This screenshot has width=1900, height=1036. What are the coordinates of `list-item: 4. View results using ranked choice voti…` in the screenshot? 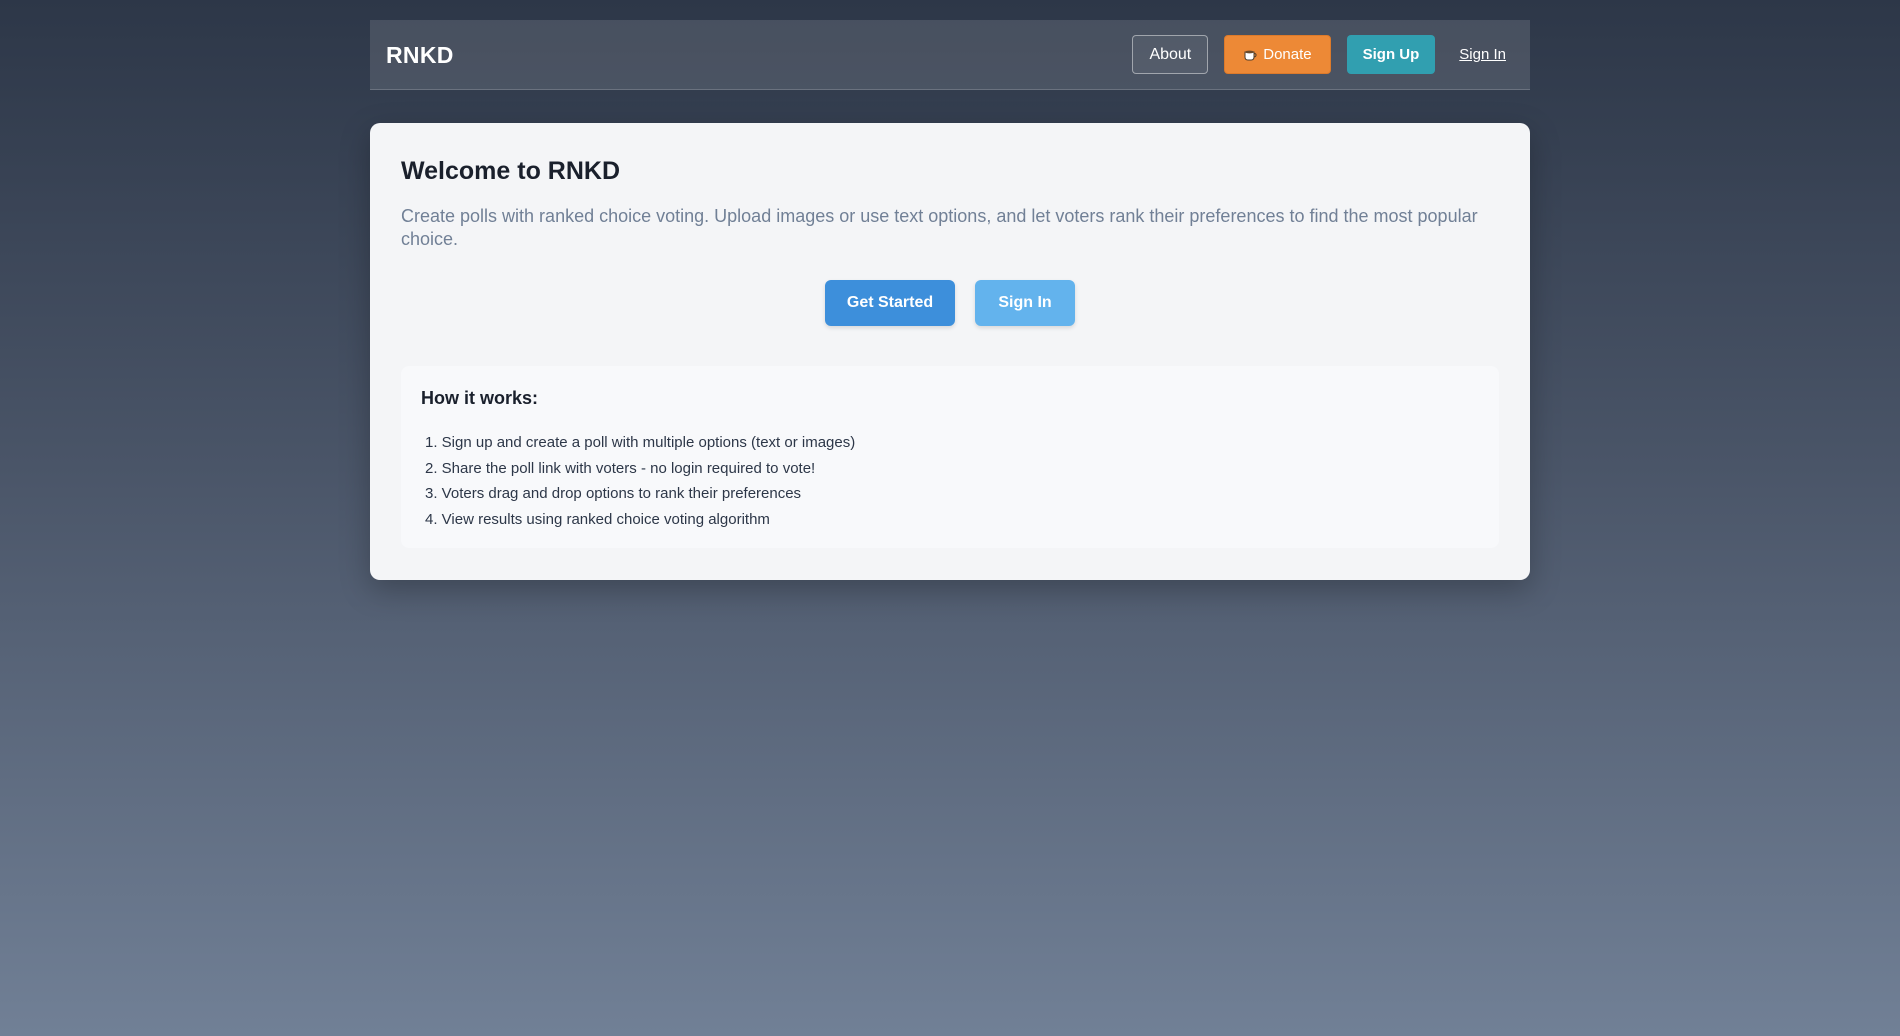 It's located at (597, 519).